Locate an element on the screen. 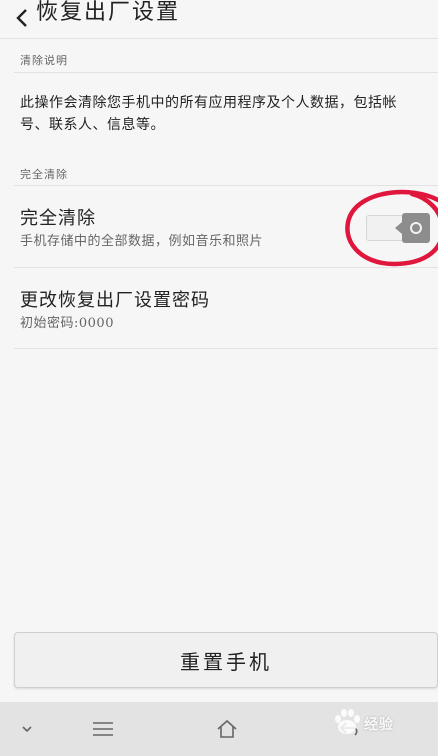 This screenshot has width=438, height=756. nav-back-button is located at coordinates (349, 729).